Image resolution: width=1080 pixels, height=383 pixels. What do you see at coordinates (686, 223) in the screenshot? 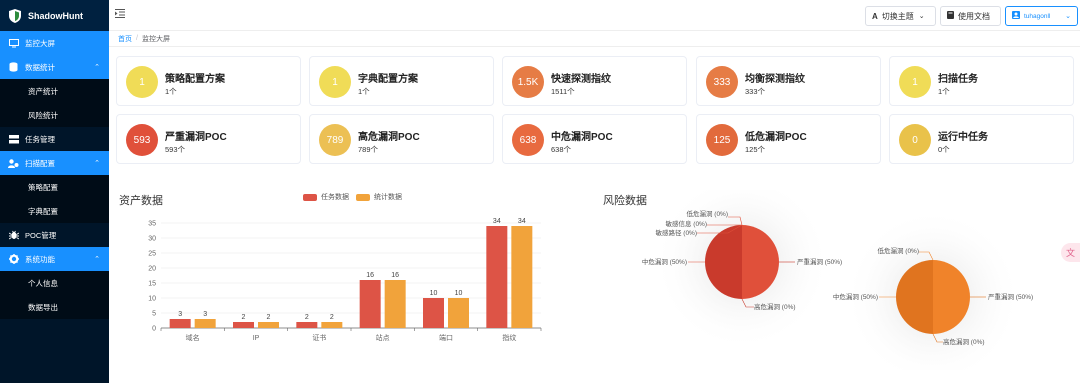
I see `pie-label: 敏感信息 (0%)` at bounding box center [686, 223].